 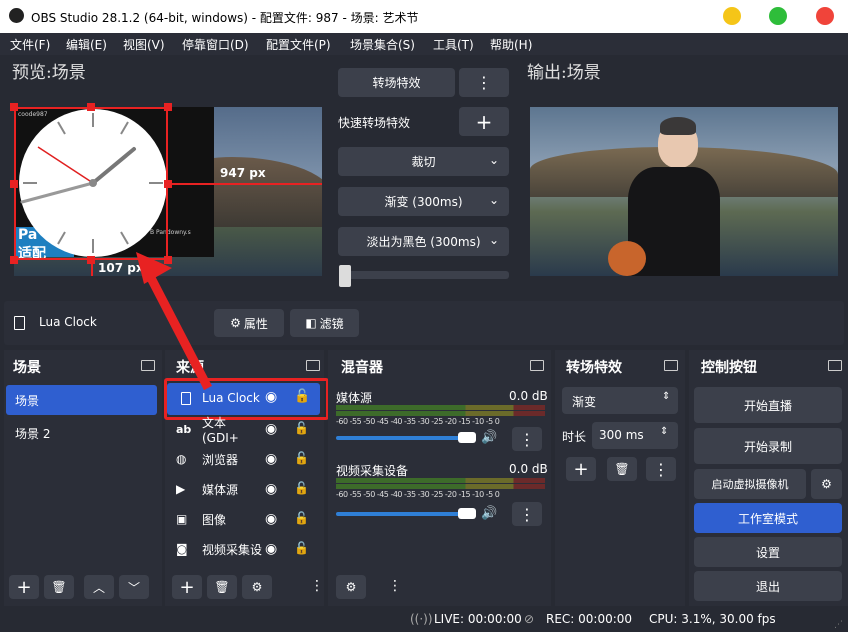 I want to click on transition-properties-button: ⋮, so click(x=661, y=469).